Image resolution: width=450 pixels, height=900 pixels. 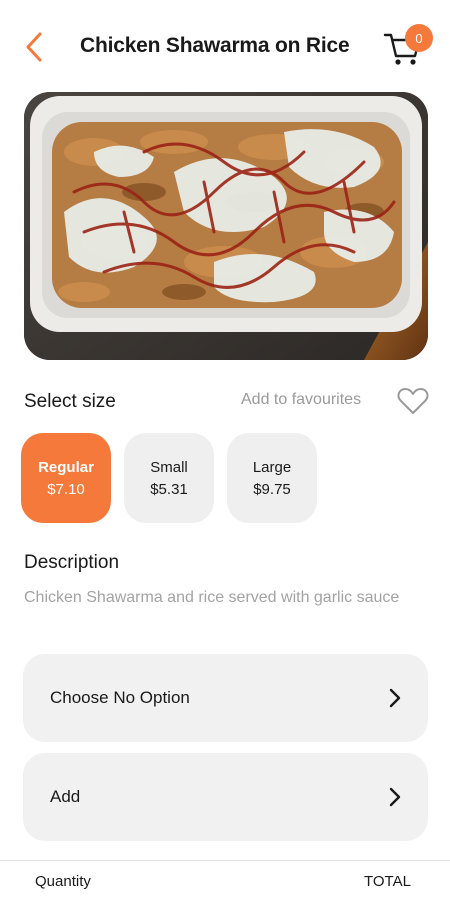 What do you see at coordinates (63, 881) in the screenshot?
I see `quantity-label: Quantity` at bounding box center [63, 881].